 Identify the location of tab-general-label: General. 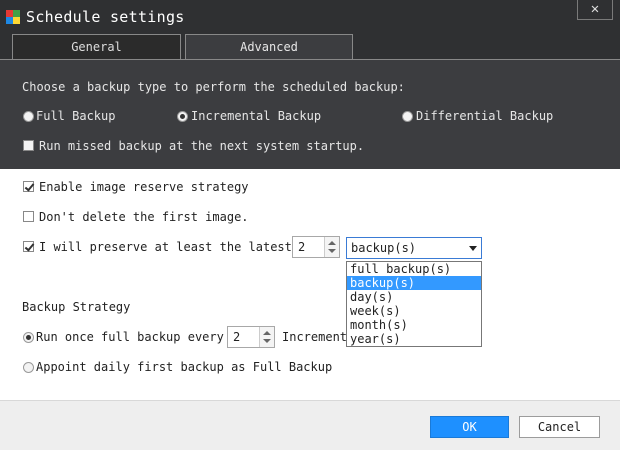
(96, 47).